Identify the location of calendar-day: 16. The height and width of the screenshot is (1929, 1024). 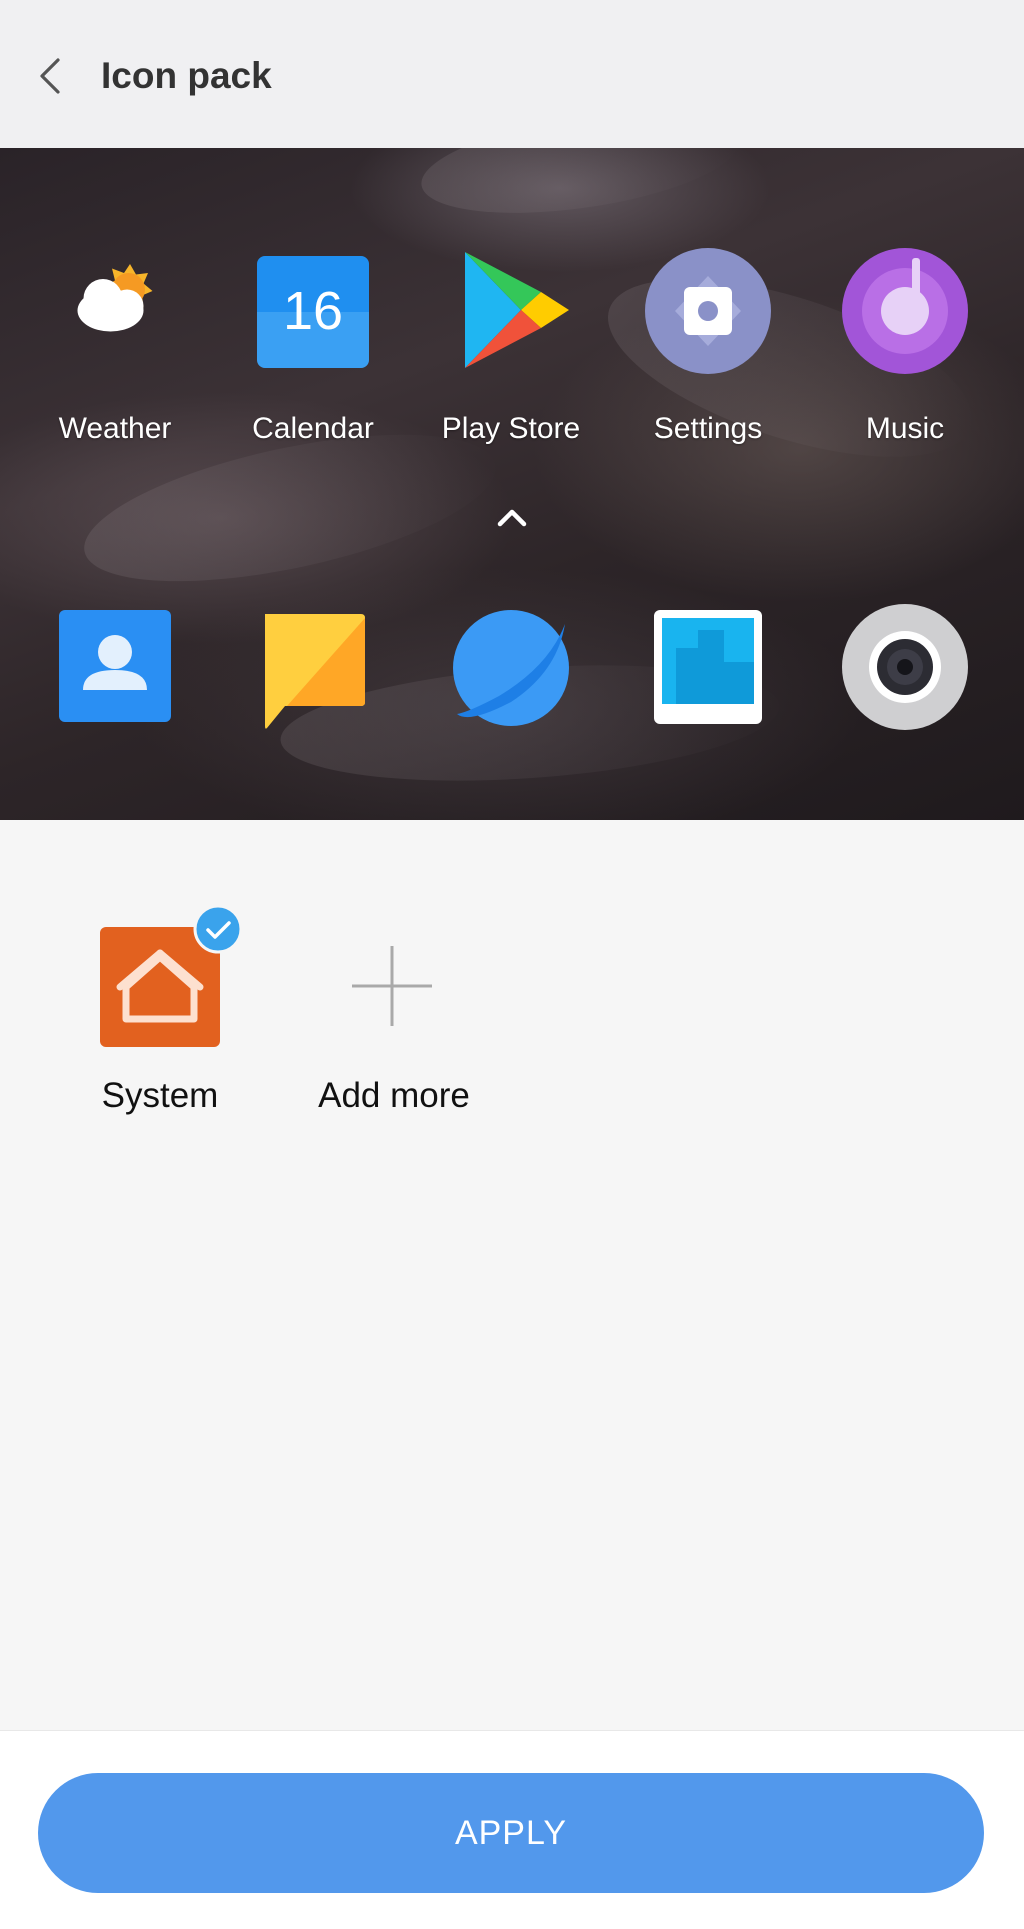
(313, 311).